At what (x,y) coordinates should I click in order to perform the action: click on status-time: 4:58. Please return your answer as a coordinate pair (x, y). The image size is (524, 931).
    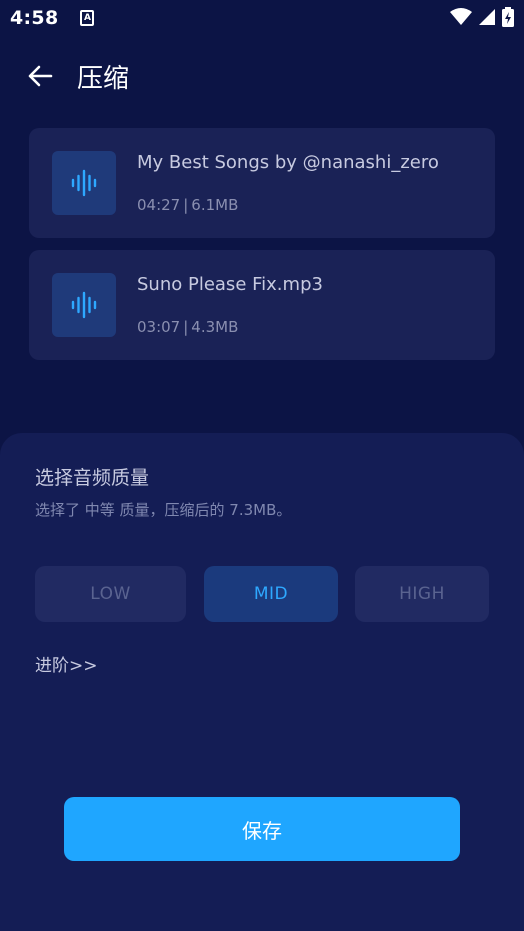
    Looking at the image, I should click on (34, 18).